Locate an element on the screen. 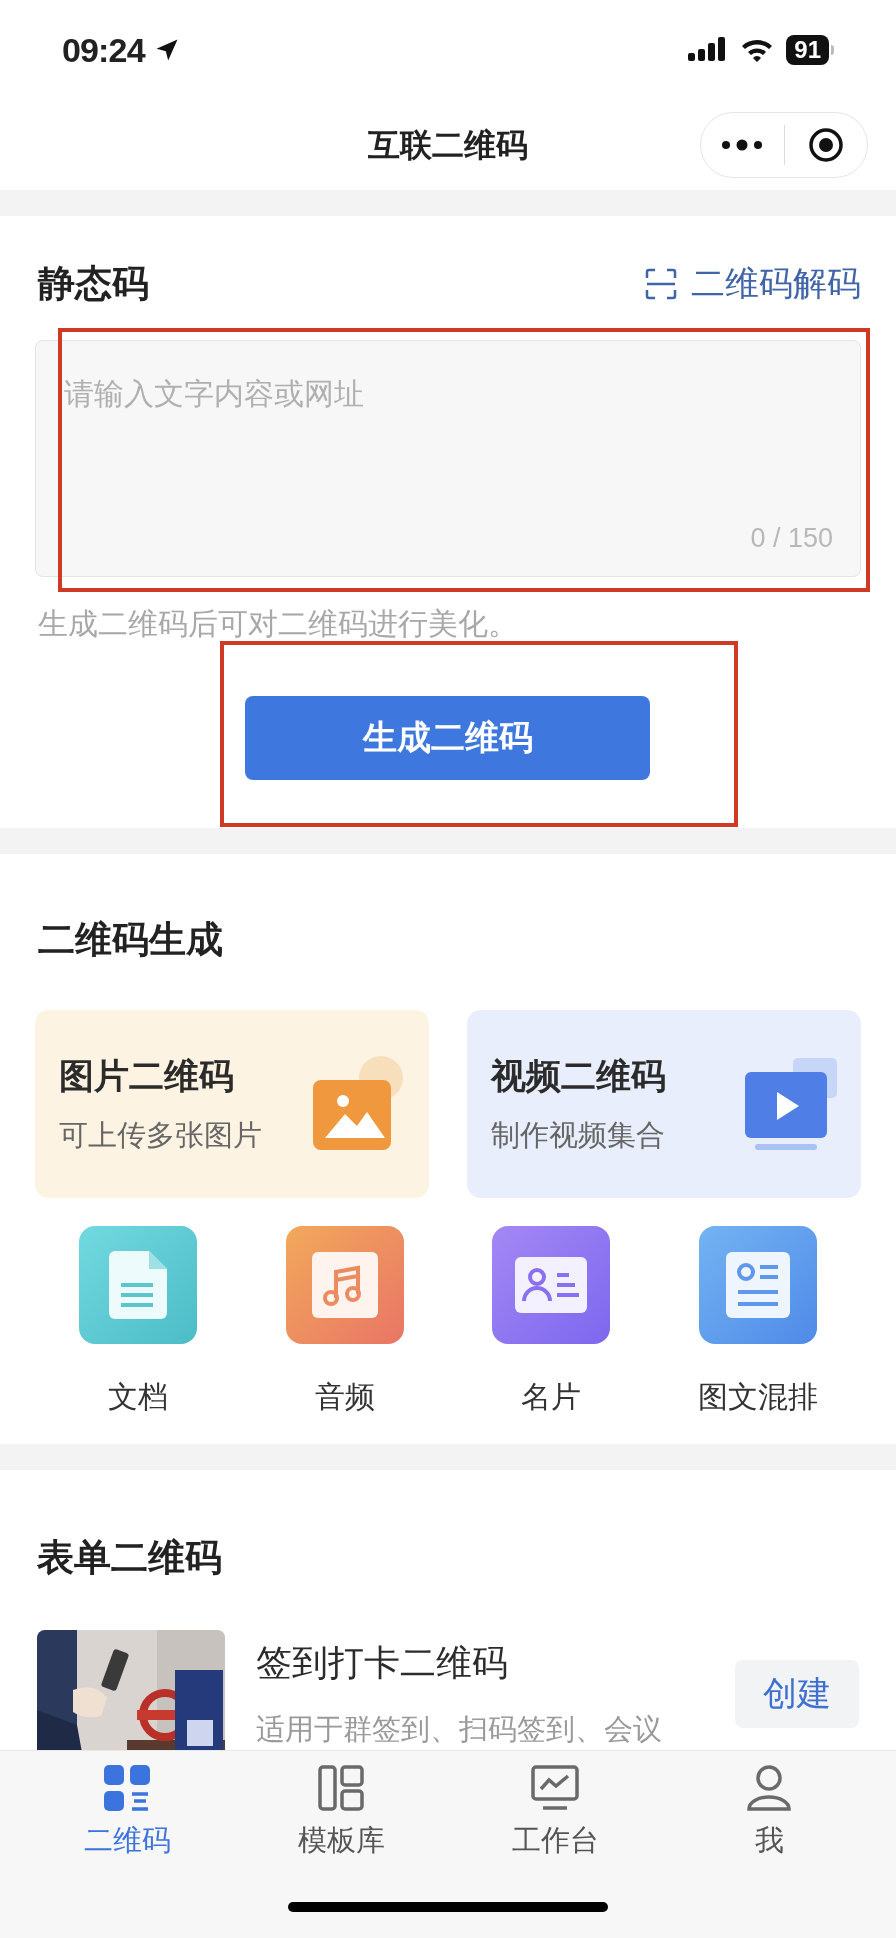  tool-button: 图文混排 is located at coordinates (757, 1322).